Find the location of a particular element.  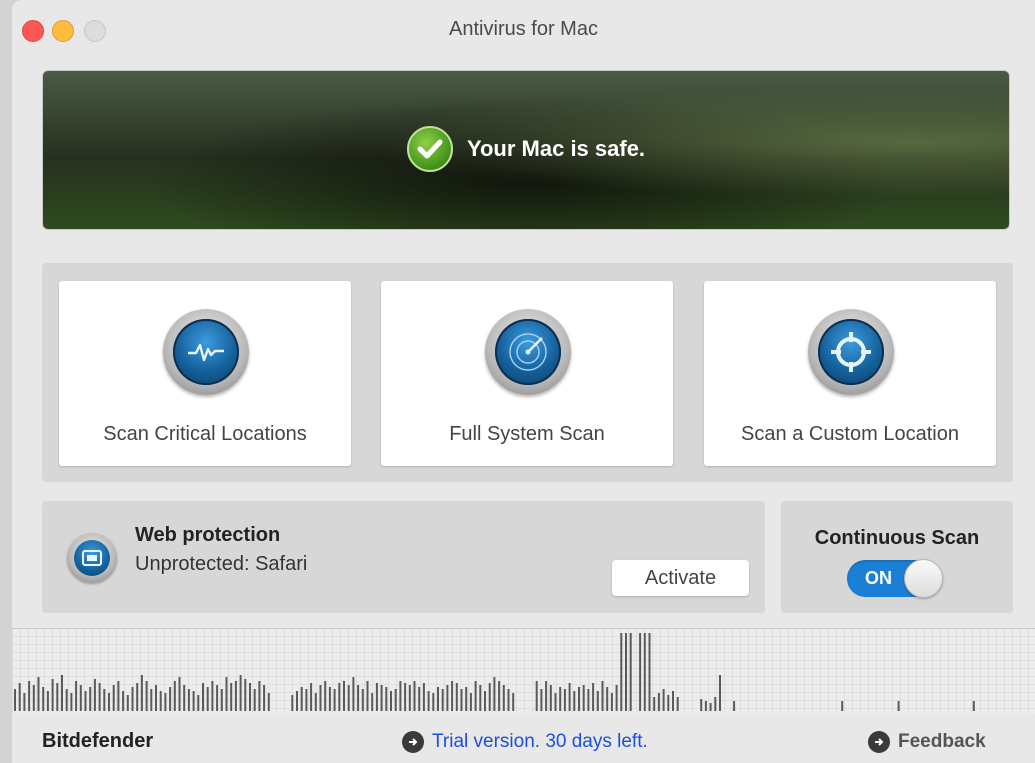

trial-link: Trial version. 30 days left. is located at coordinates (525, 742).